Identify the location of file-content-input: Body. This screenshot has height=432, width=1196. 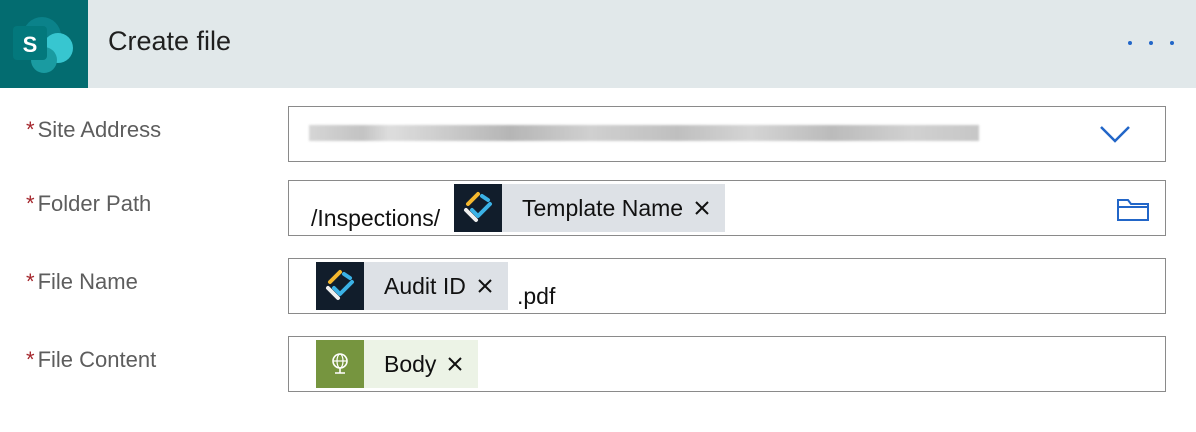
(727, 364).